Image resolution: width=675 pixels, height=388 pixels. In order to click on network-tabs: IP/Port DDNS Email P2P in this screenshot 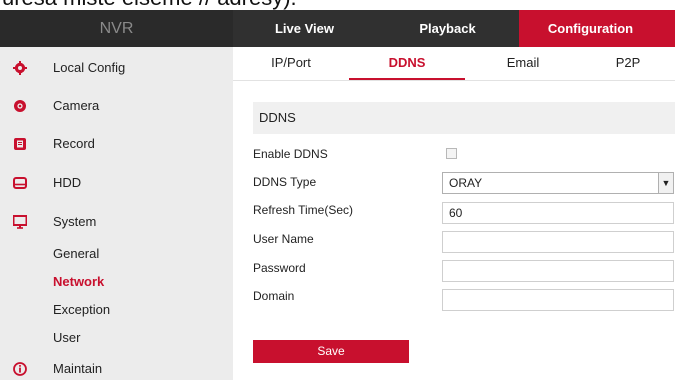, I will do `click(454, 64)`.